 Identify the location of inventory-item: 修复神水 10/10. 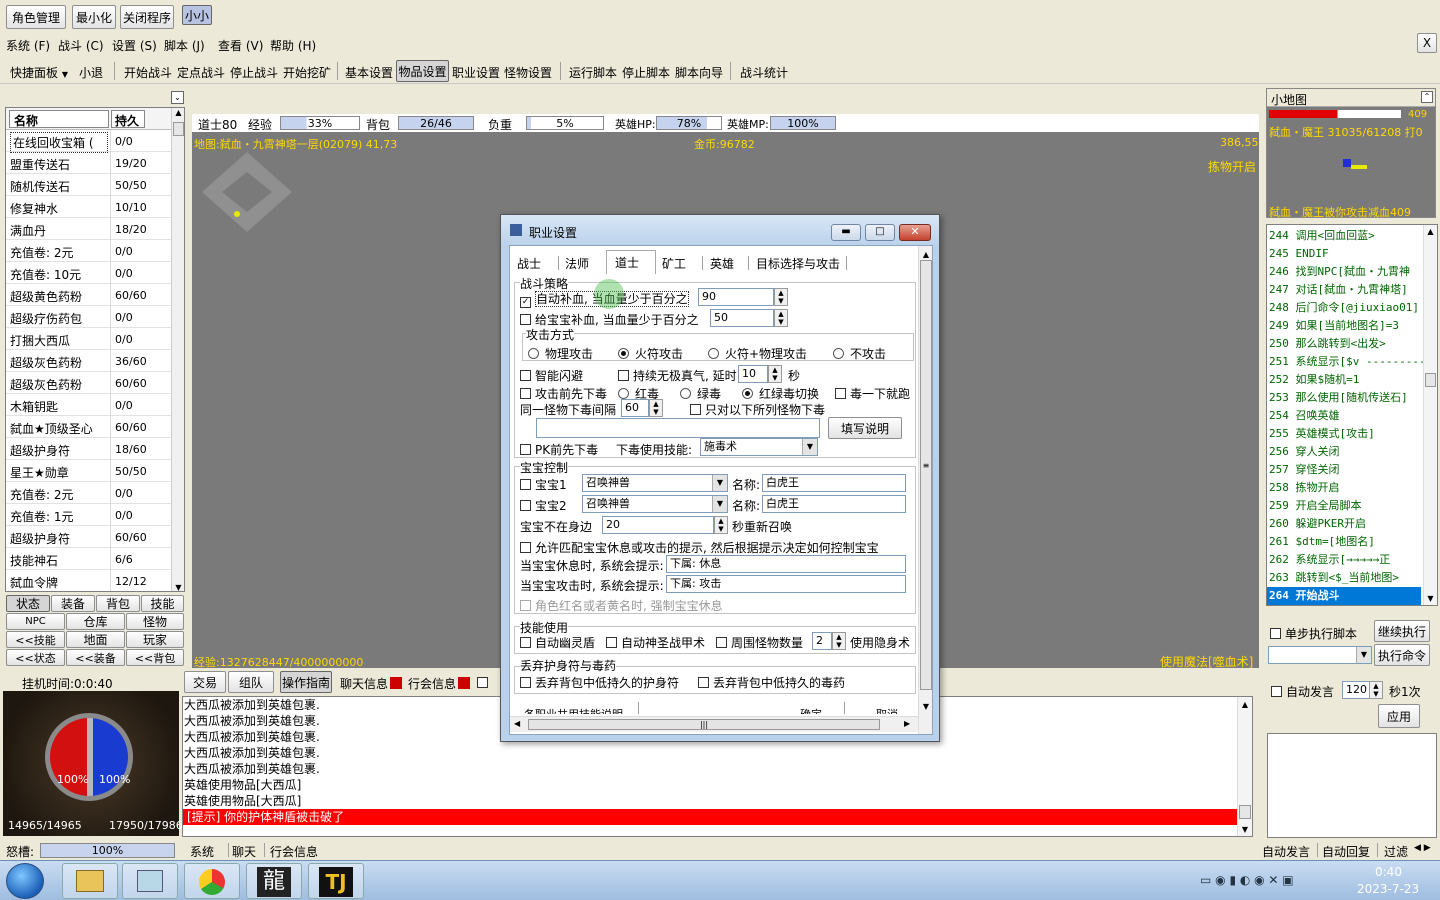
(88, 207).